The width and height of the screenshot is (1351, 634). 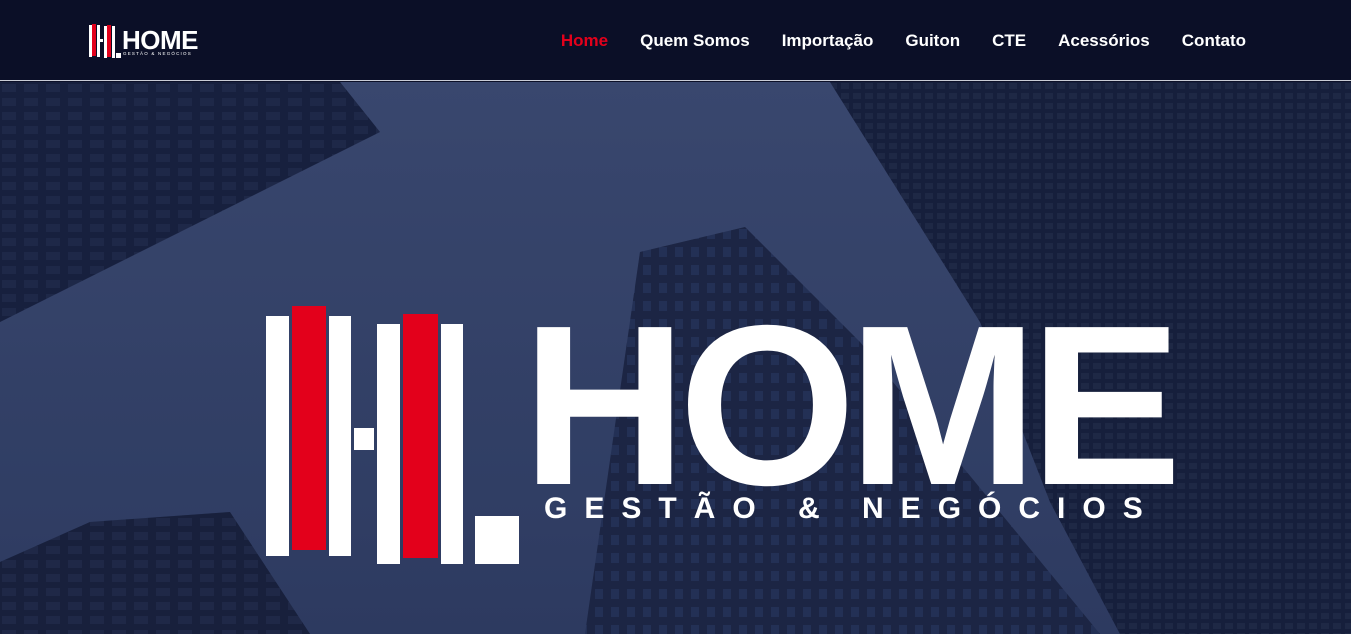 What do you see at coordinates (392, 435) in the screenshot?
I see `hero-logo-mark-icon` at bounding box center [392, 435].